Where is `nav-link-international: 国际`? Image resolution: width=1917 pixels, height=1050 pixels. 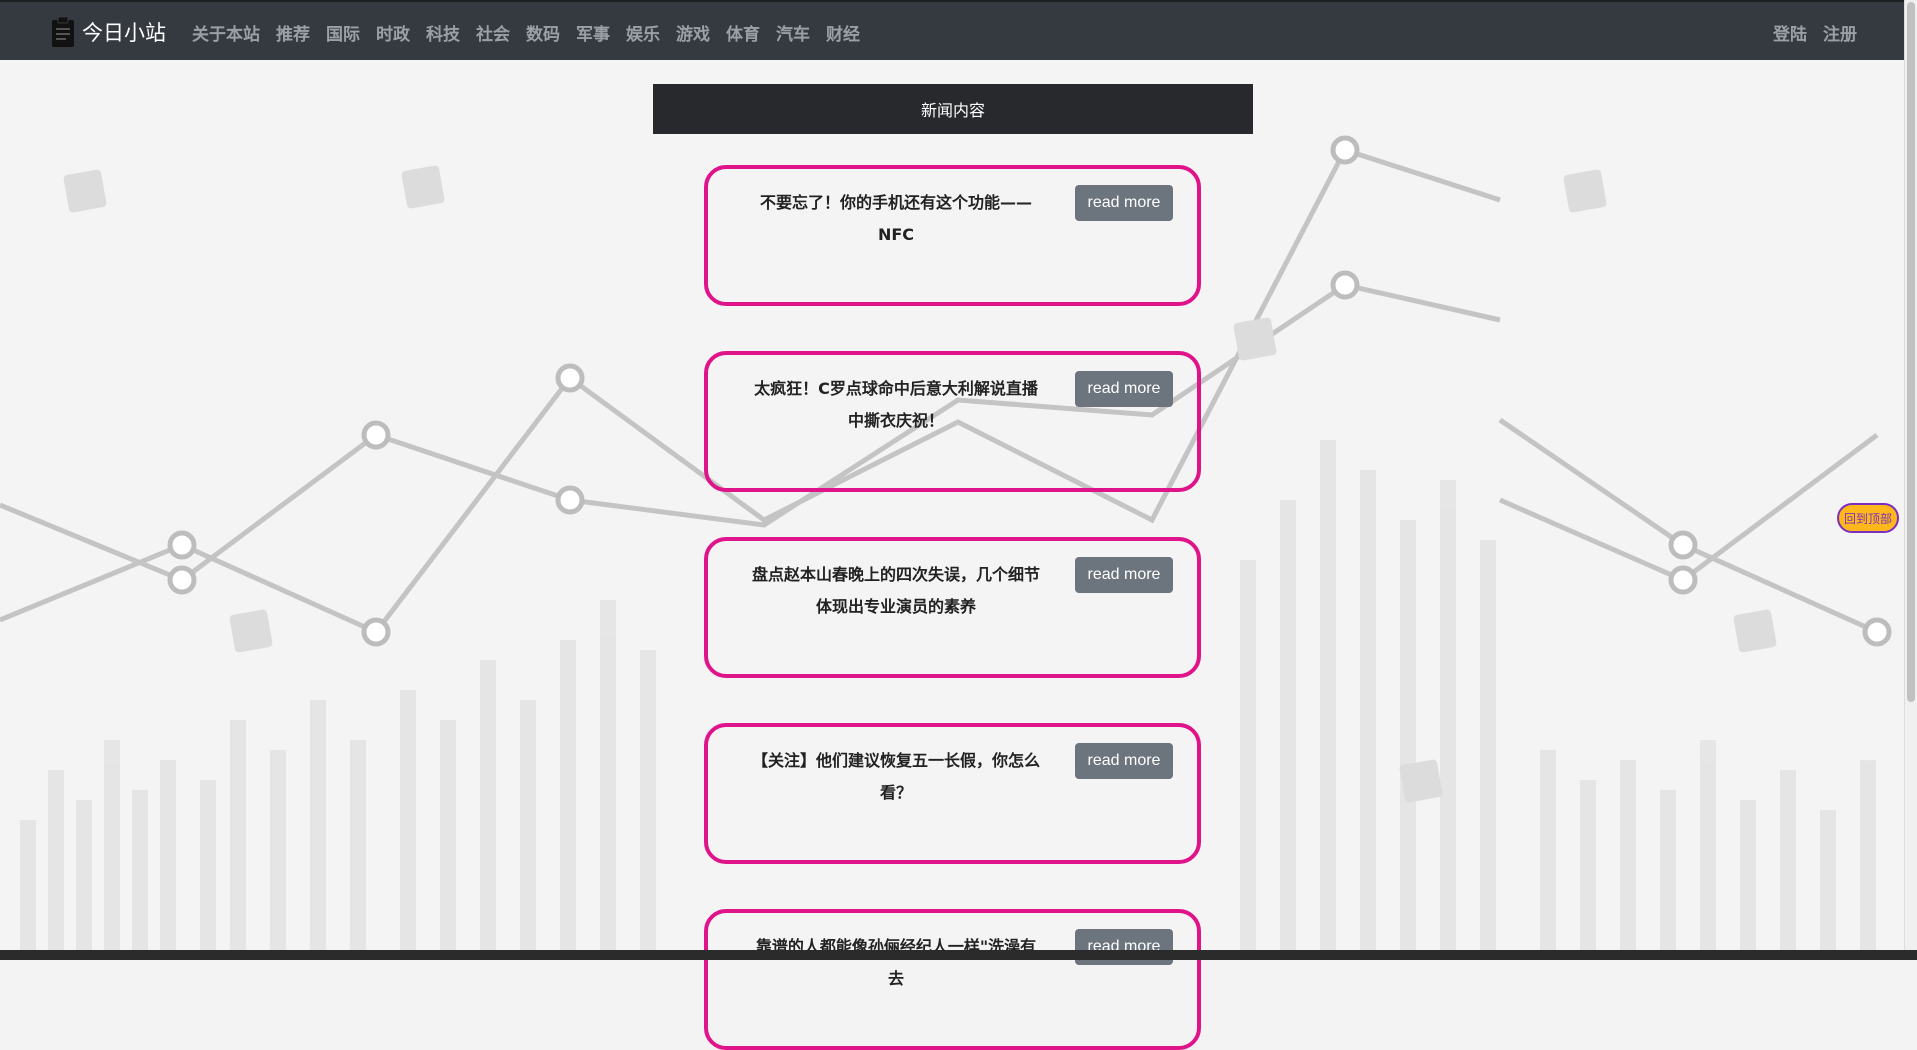 nav-link-international: 国际 is located at coordinates (343, 32).